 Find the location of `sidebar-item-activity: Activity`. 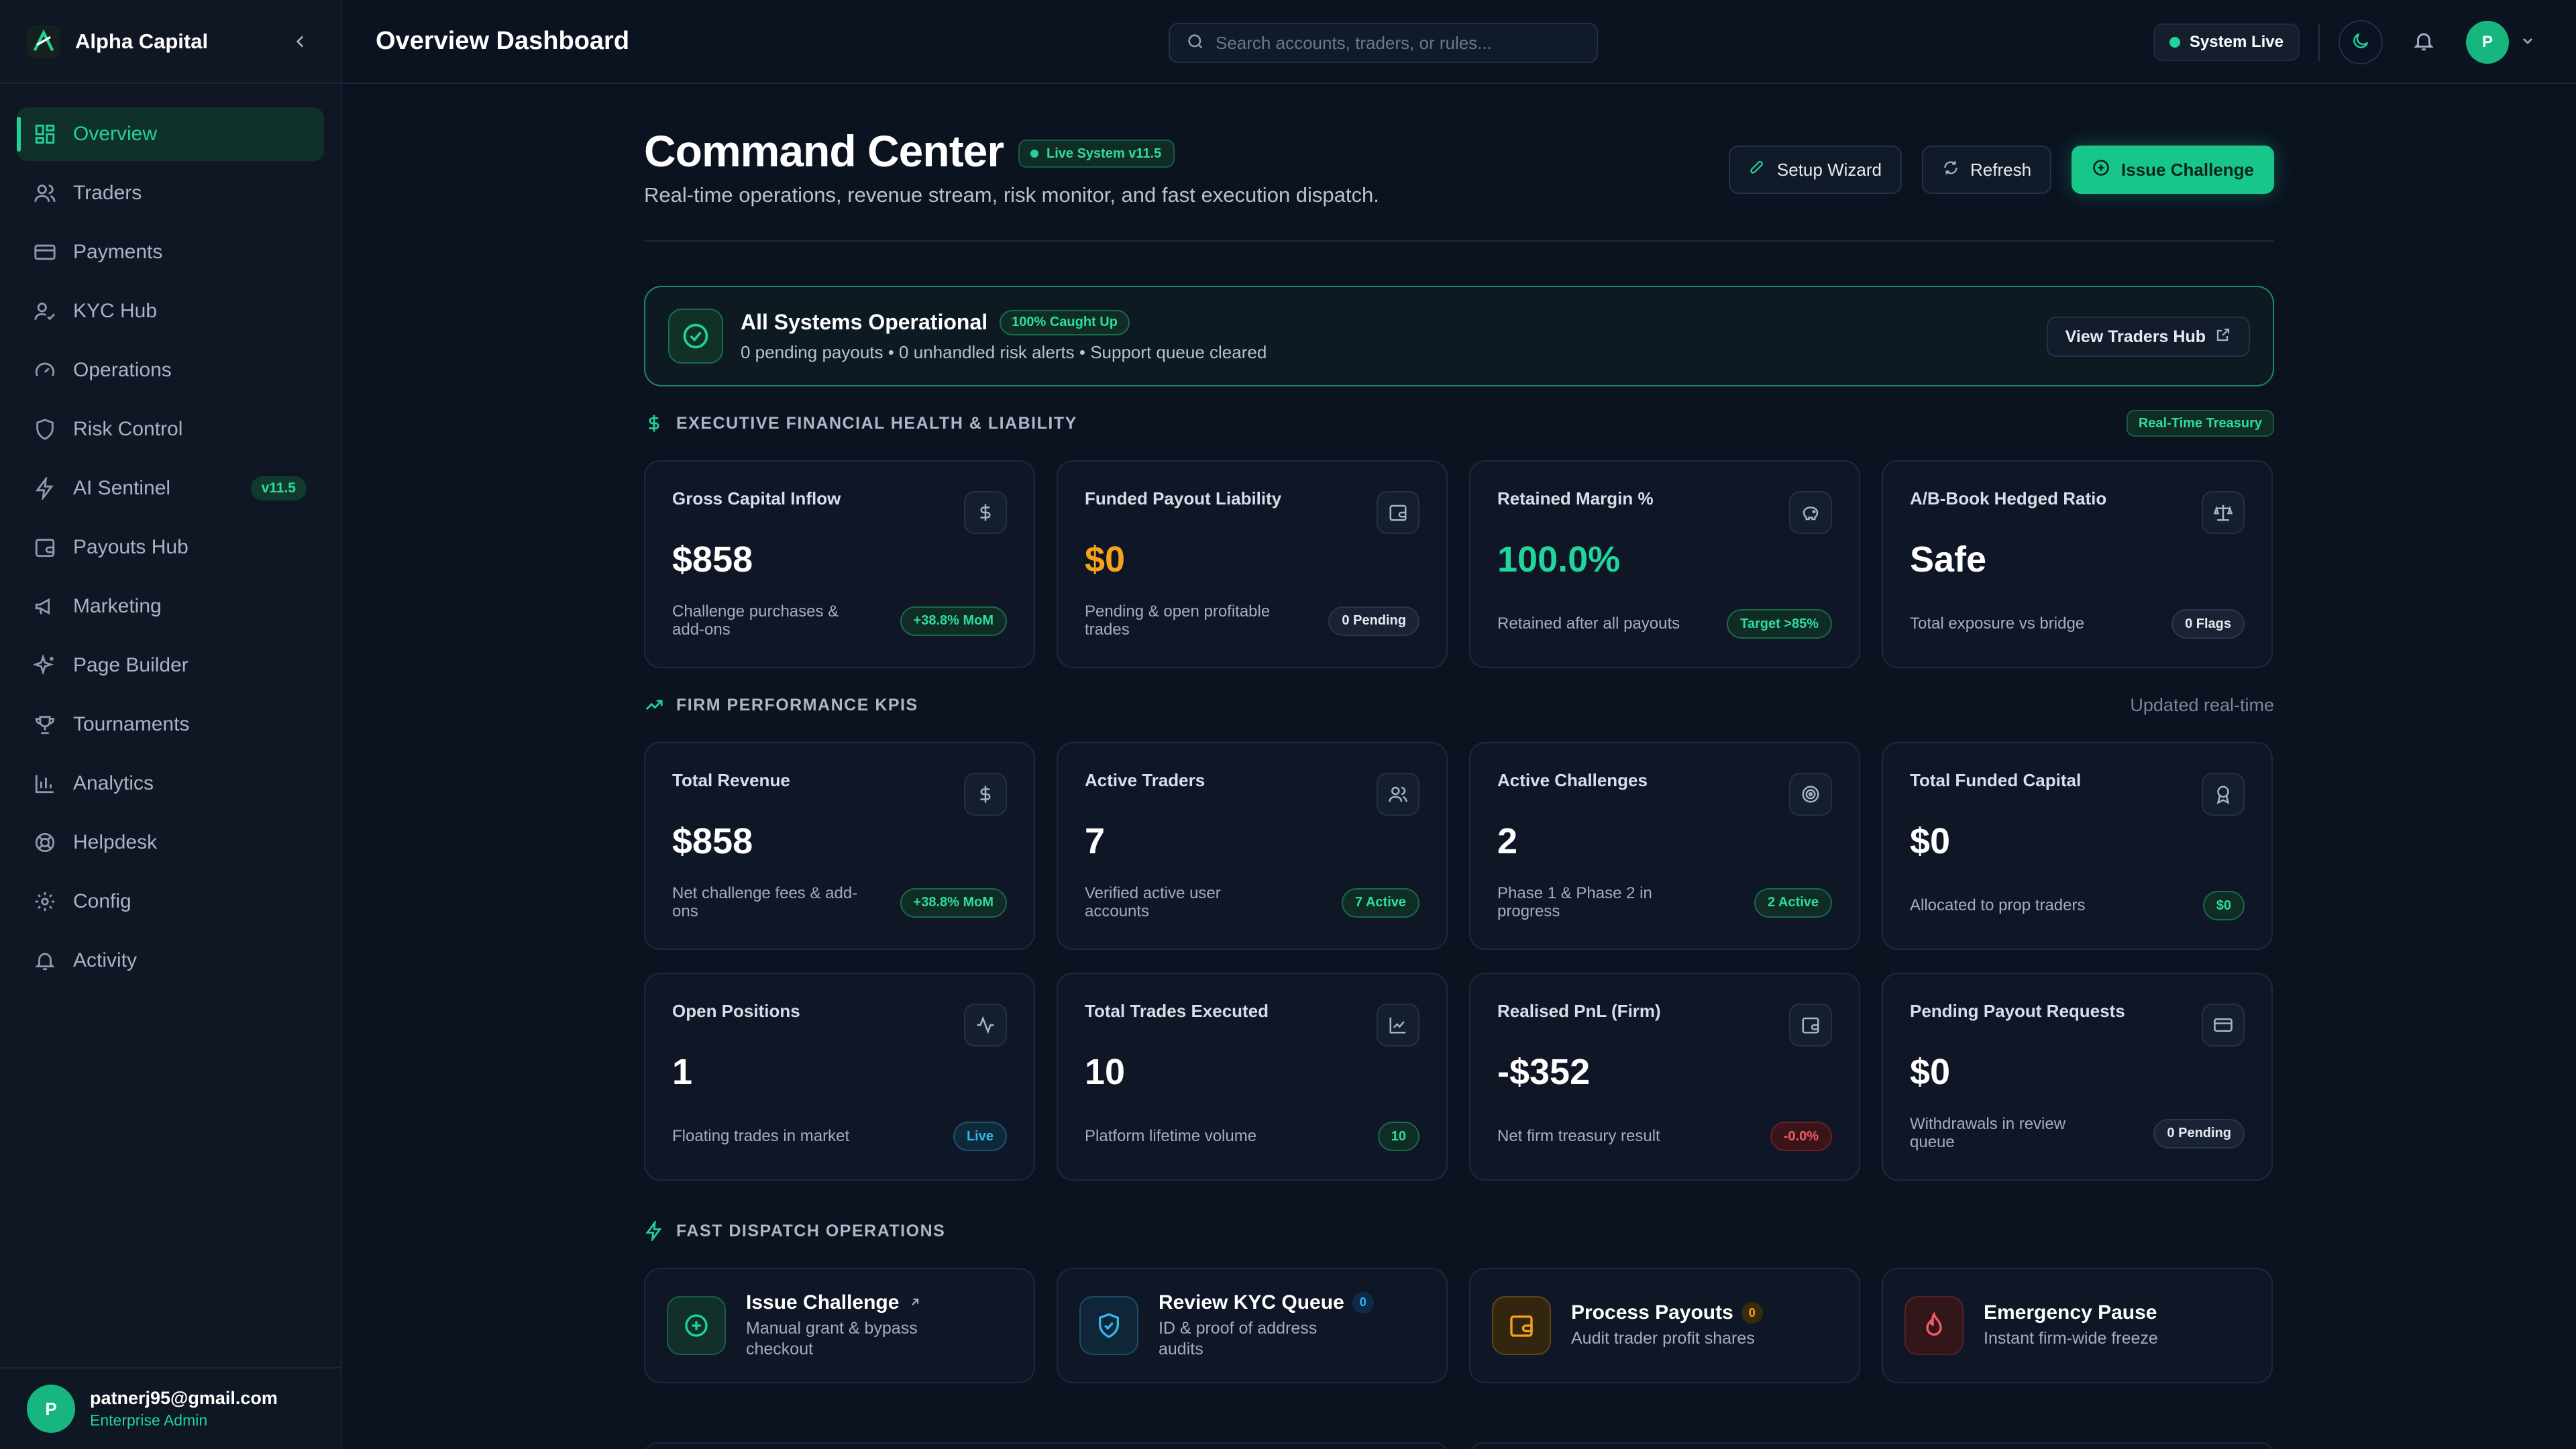

sidebar-item-activity: Activity is located at coordinates (170, 960).